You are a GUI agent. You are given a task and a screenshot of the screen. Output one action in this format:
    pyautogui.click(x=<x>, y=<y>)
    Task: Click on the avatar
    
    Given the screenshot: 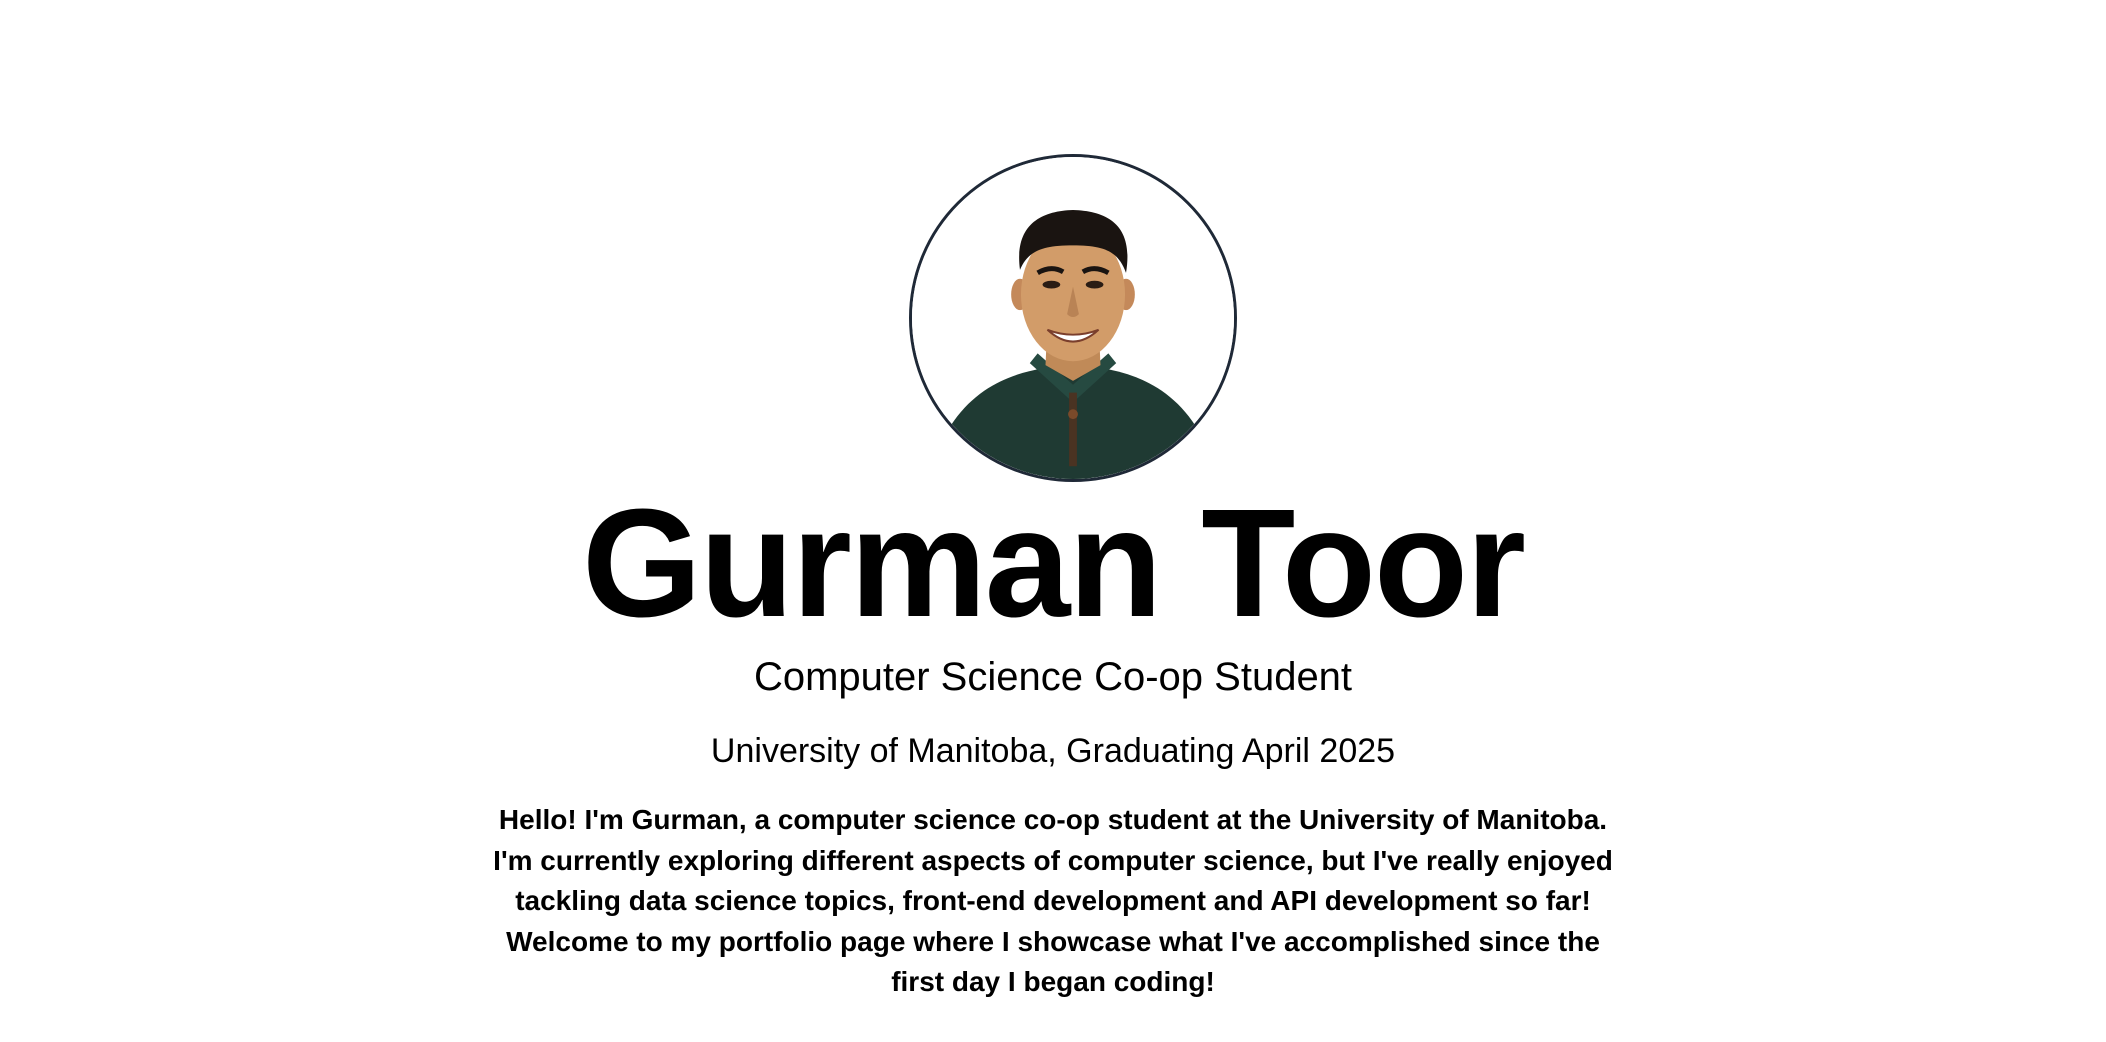 What is the action you would take?
    pyautogui.click(x=1073, y=318)
    